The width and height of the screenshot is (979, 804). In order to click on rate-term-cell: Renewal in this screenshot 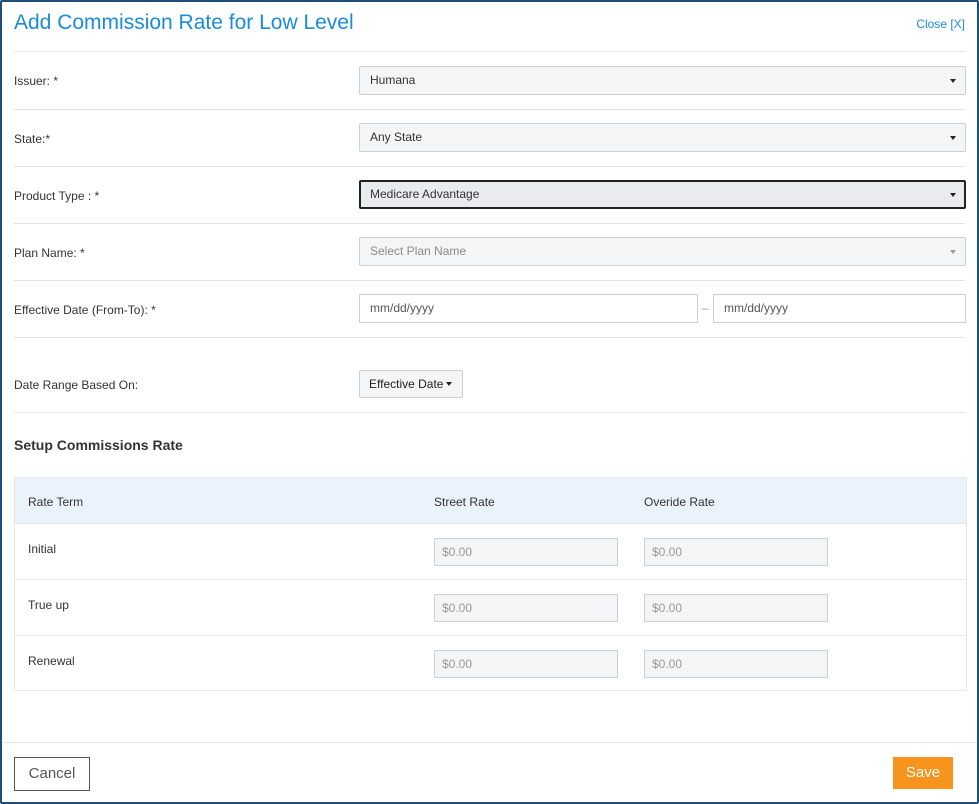, I will do `click(51, 661)`.